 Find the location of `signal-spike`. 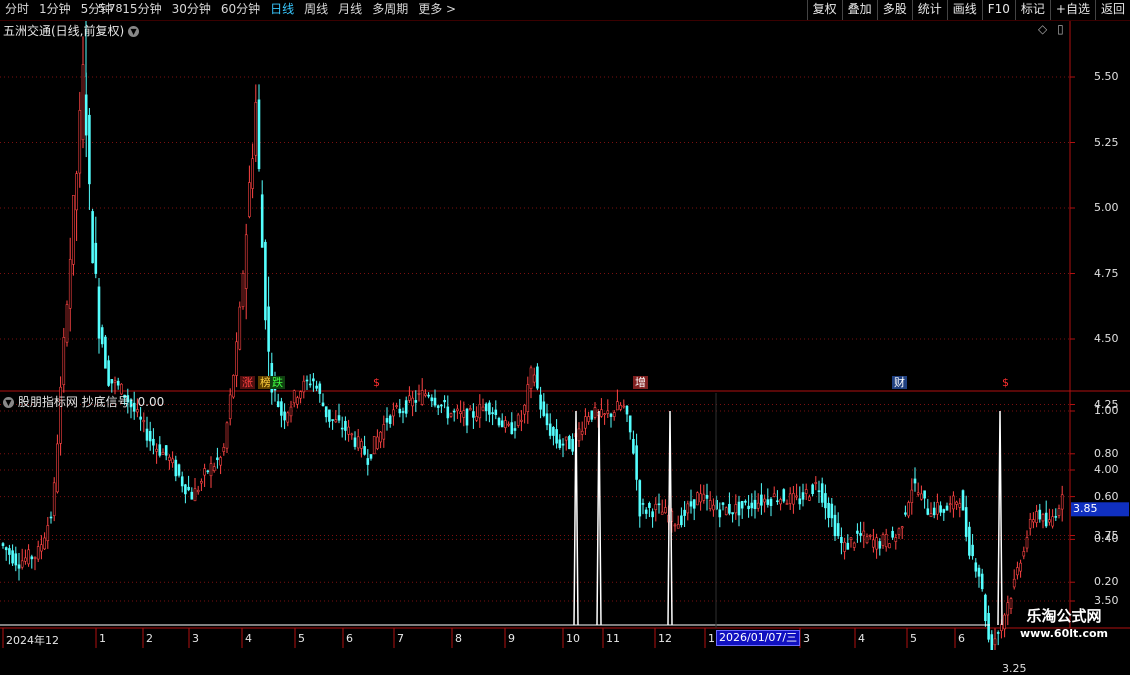

signal-spike is located at coordinates (576, 518).